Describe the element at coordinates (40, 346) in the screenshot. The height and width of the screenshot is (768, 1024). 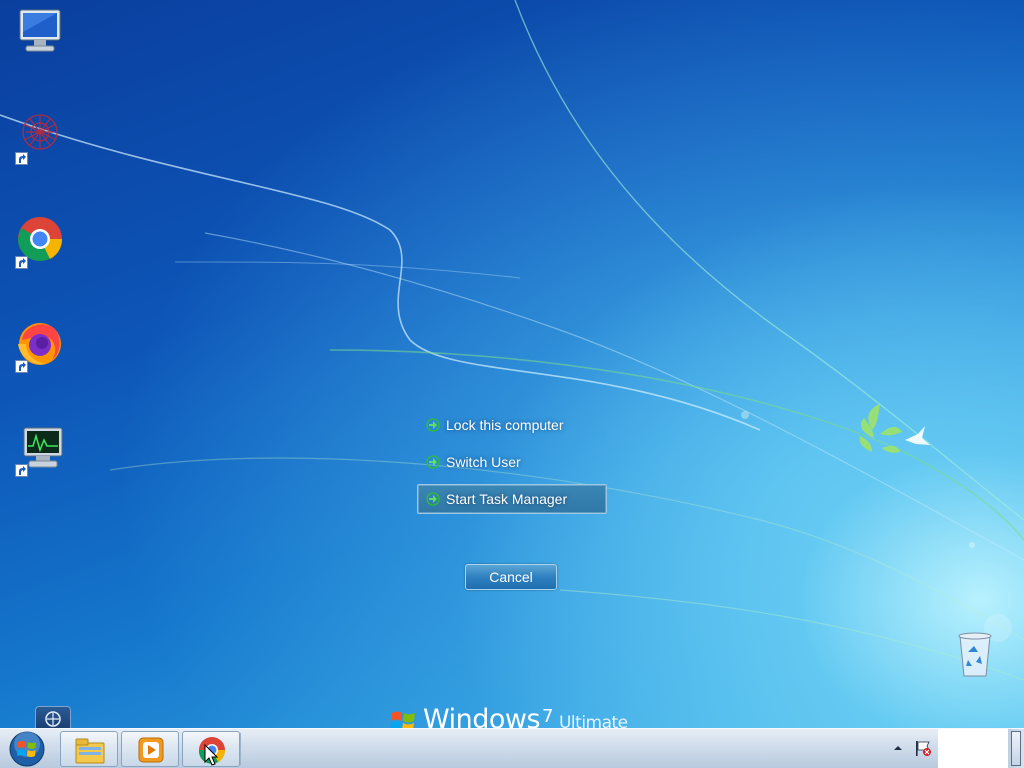
I see `desktop-icon-firefox` at that location.